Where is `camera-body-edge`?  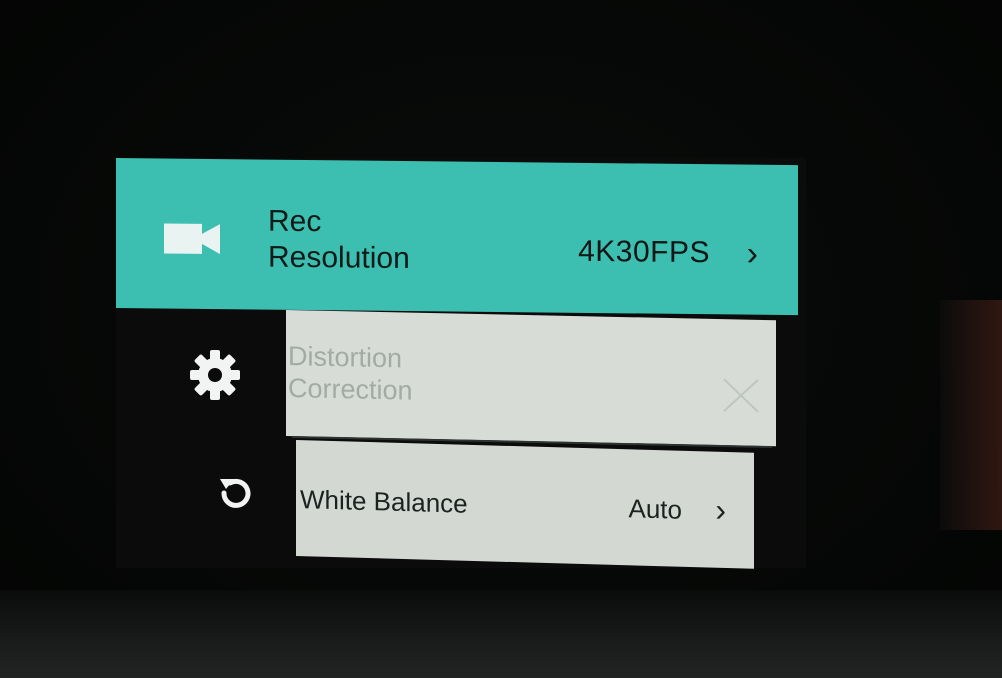
camera-body-edge is located at coordinates (971, 415).